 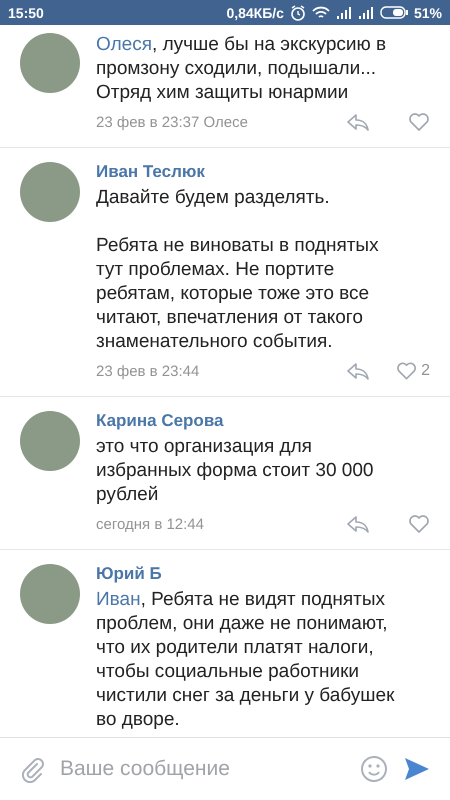 What do you see at coordinates (32, 769) in the screenshot?
I see `paperclip-icon` at bounding box center [32, 769].